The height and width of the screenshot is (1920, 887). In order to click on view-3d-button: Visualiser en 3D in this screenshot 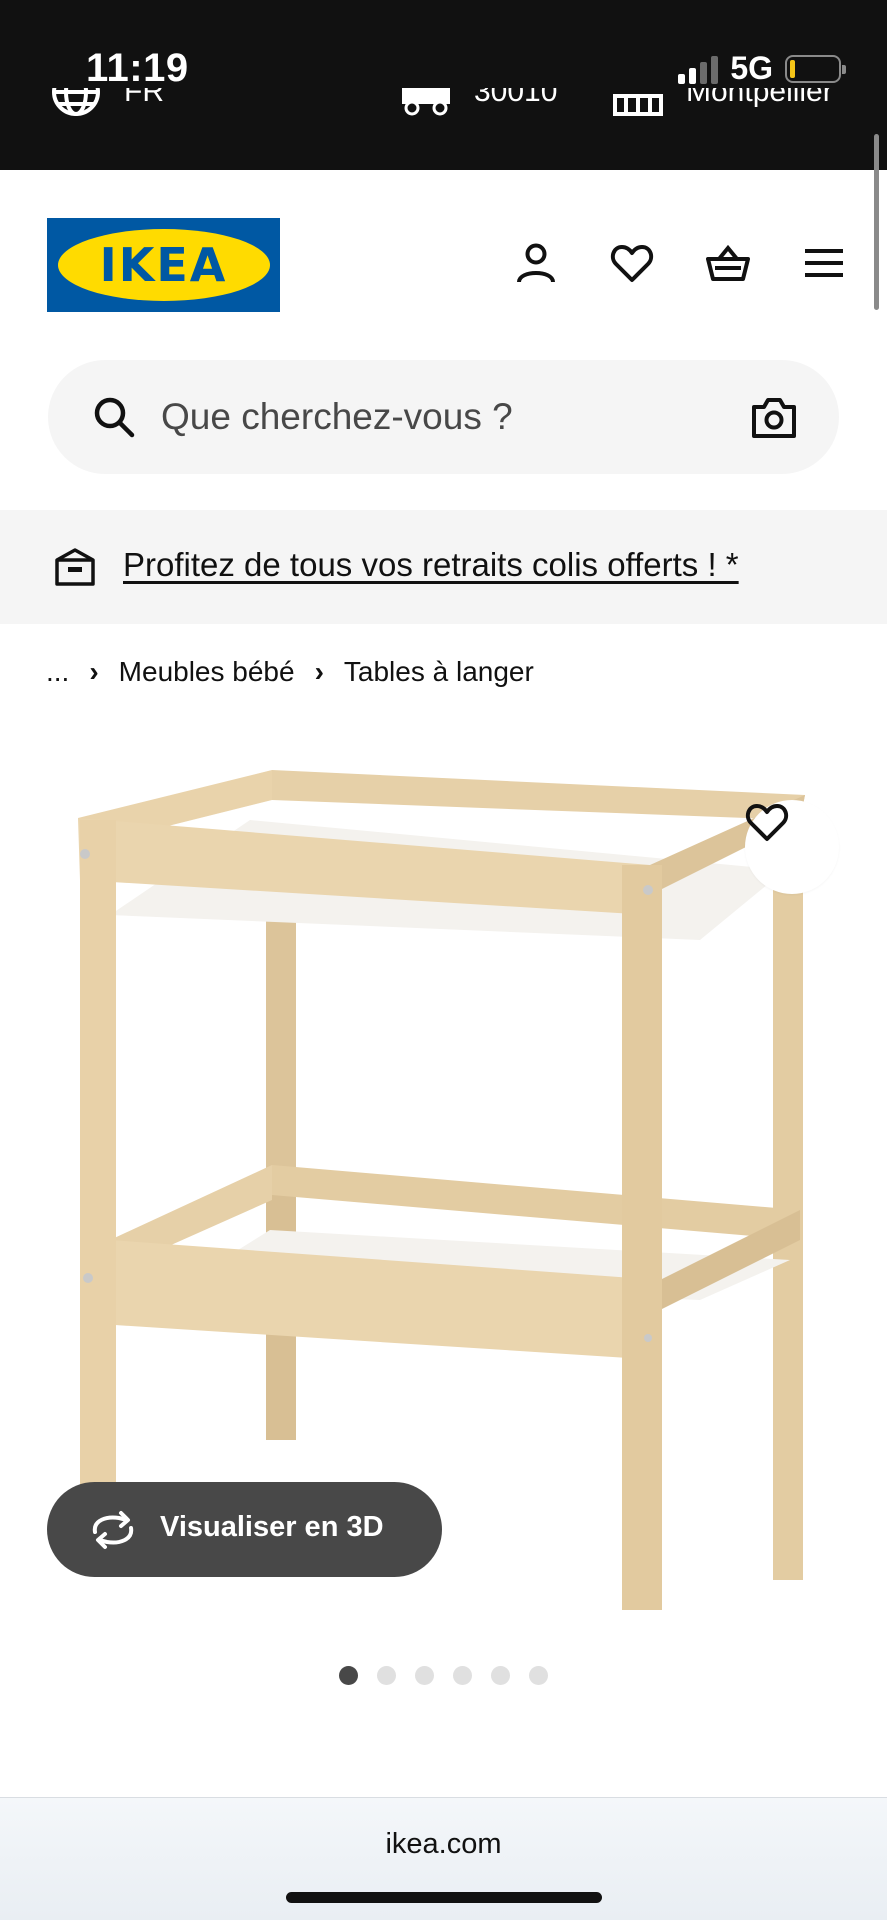, I will do `click(244, 1529)`.